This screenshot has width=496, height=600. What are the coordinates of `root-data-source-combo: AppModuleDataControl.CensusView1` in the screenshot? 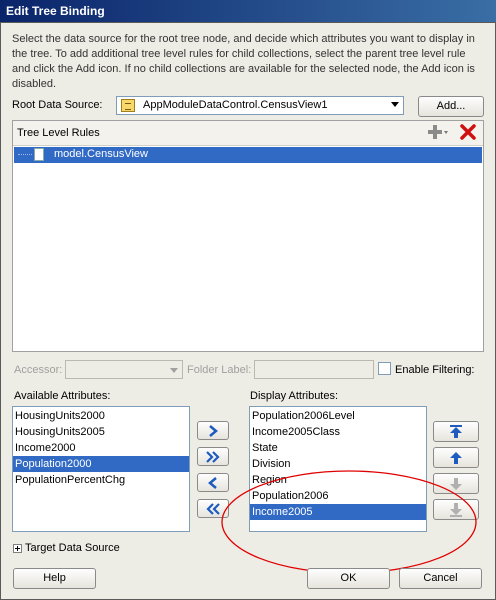 It's located at (260, 105).